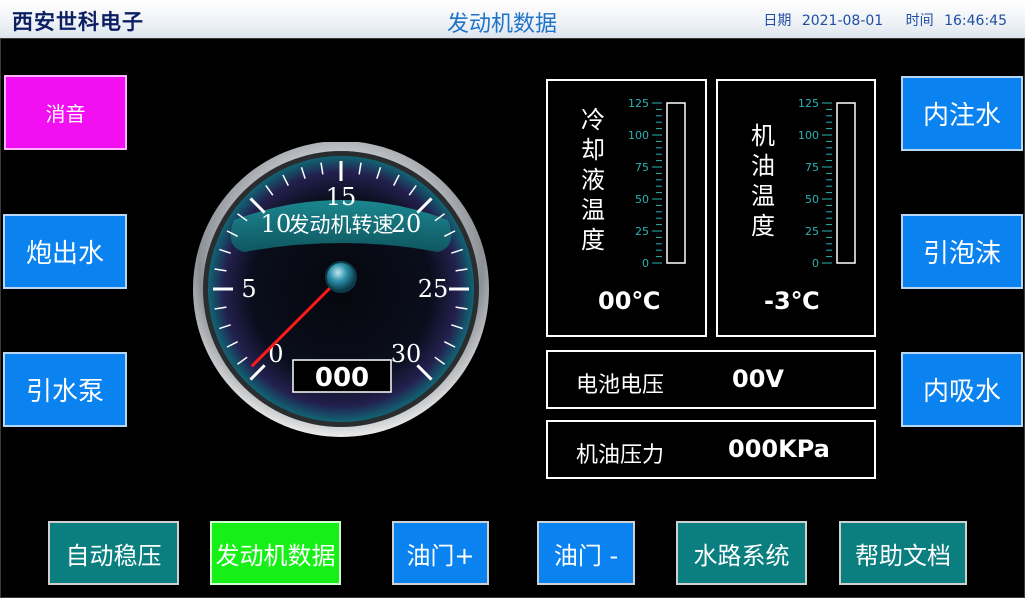 The image size is (1025, 598). Describe the element at coordinates (341, 225) in the screenshot. I see `gauge-title: 发动机转速` at that location.